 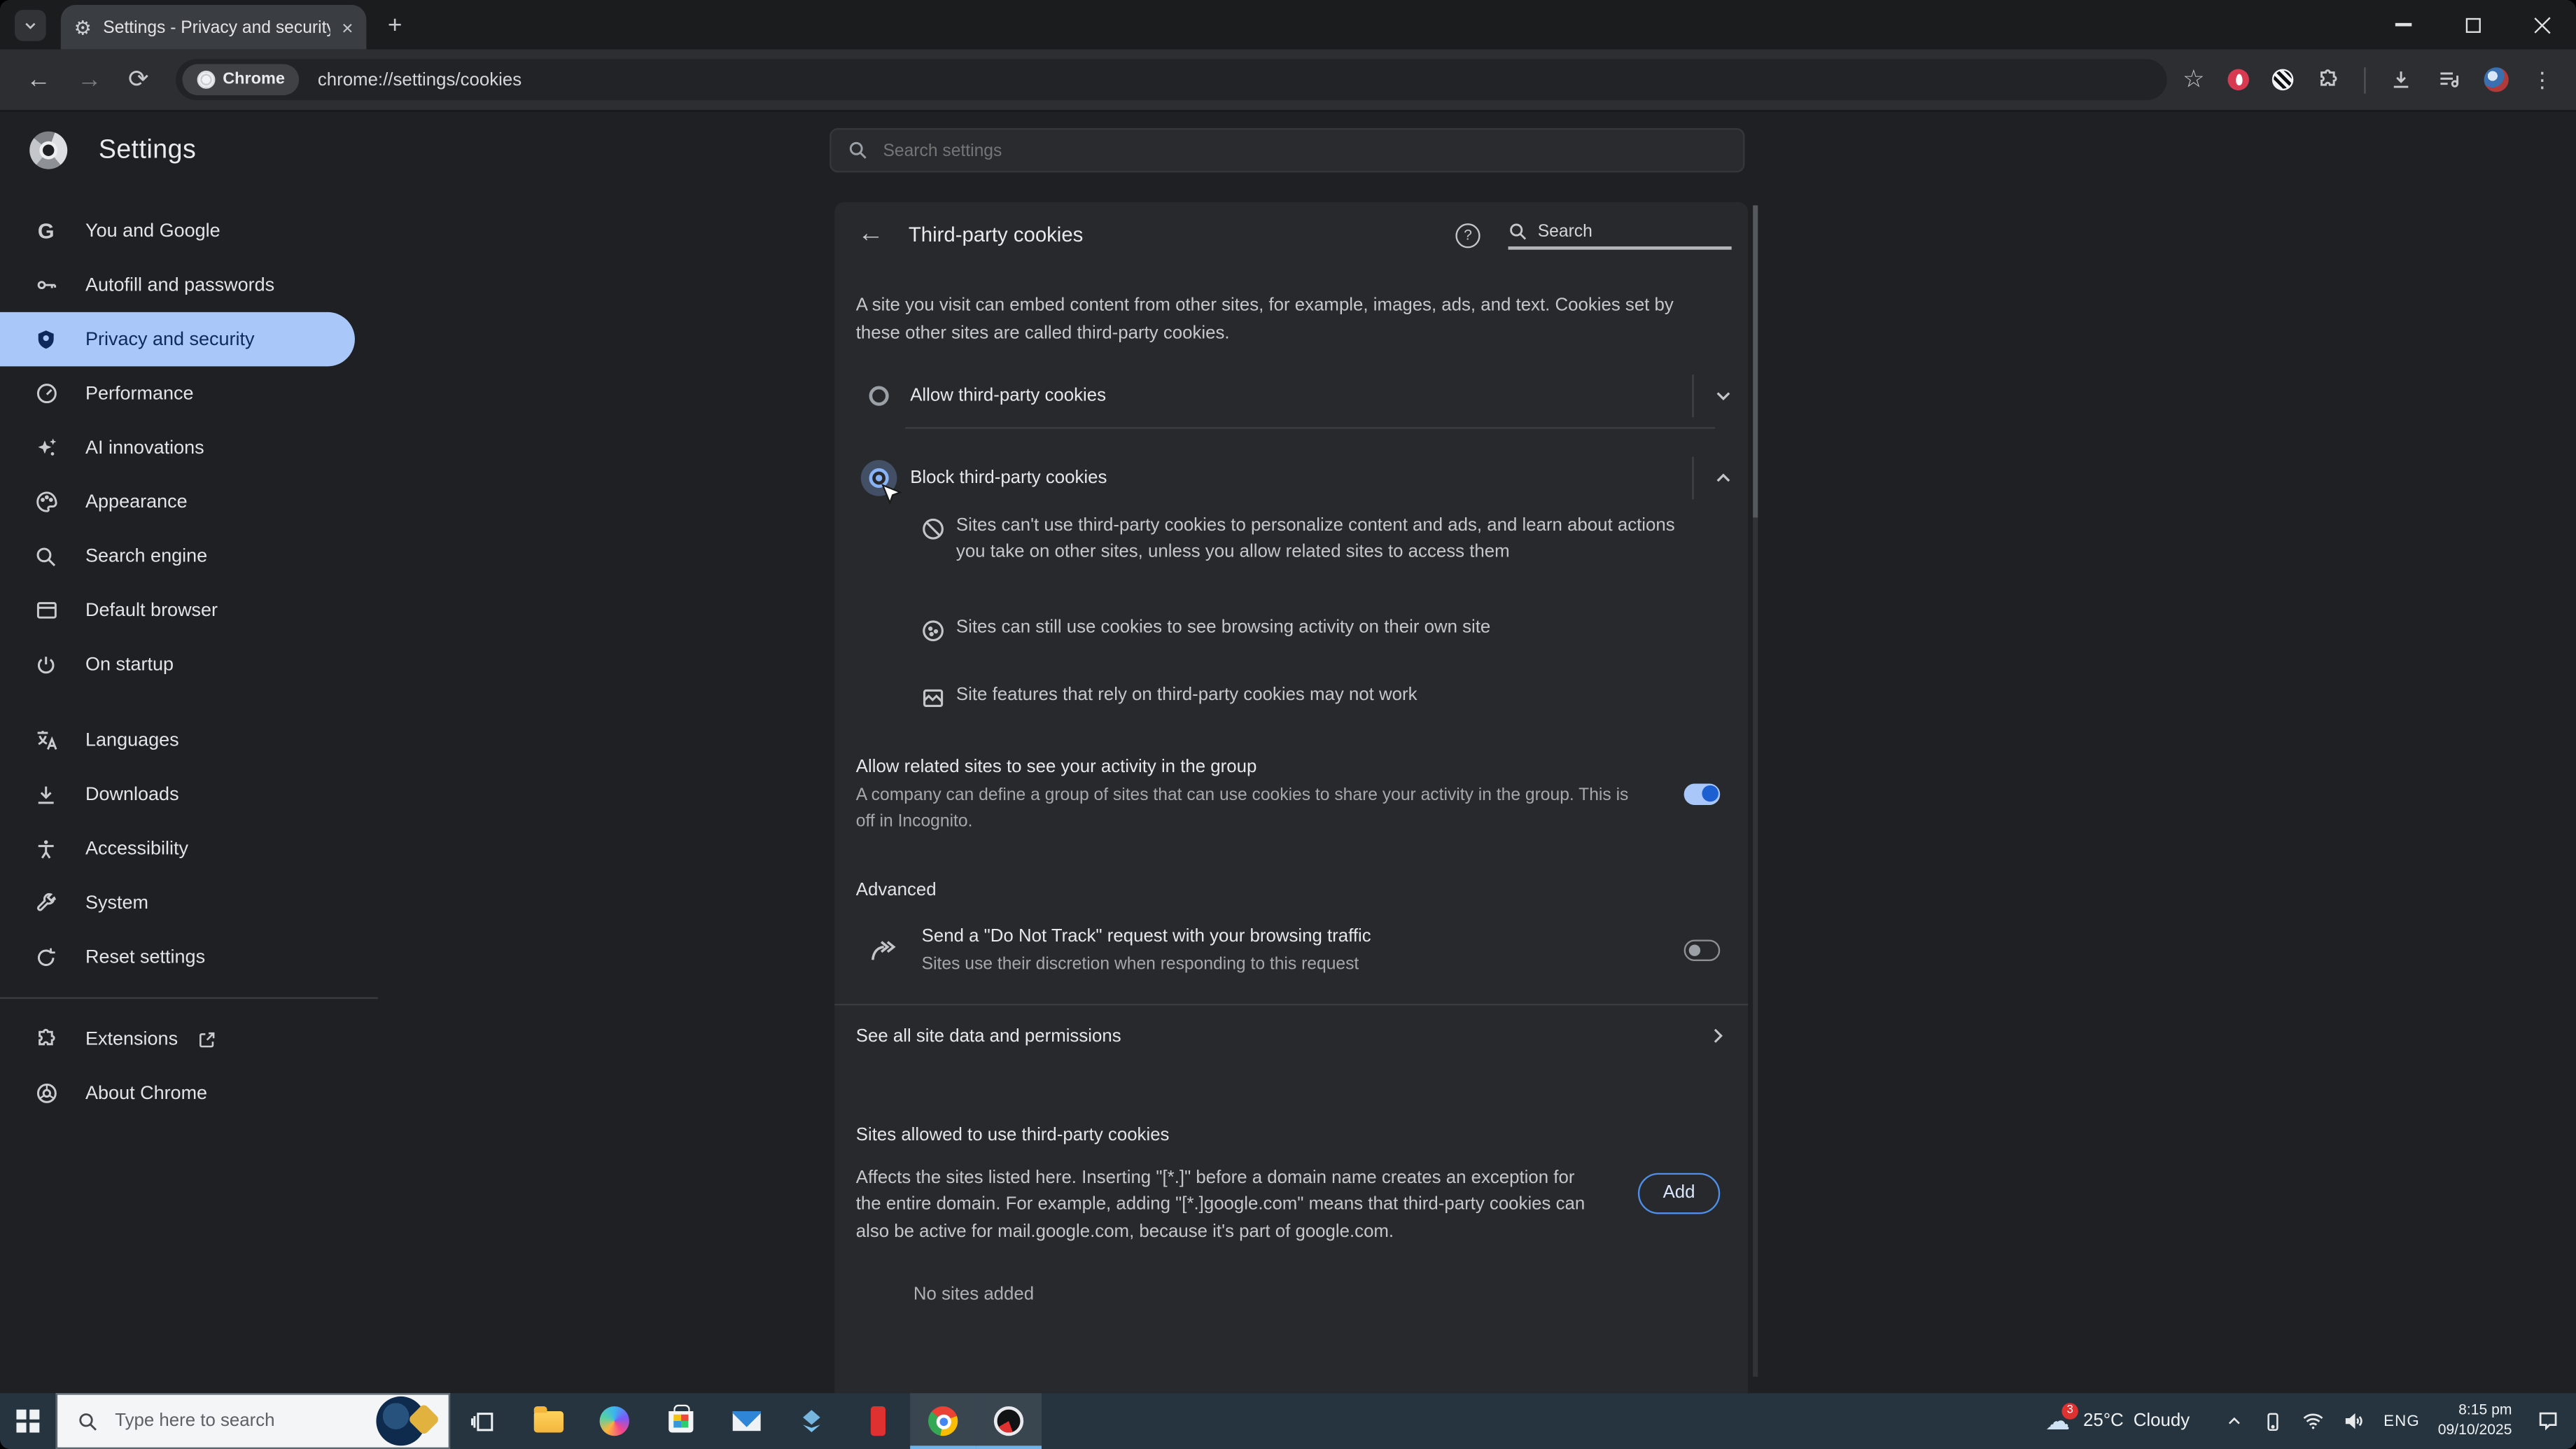 I want to click on sidebar-item-ai-innovations: AI innovations, so click(x=189, y=448).